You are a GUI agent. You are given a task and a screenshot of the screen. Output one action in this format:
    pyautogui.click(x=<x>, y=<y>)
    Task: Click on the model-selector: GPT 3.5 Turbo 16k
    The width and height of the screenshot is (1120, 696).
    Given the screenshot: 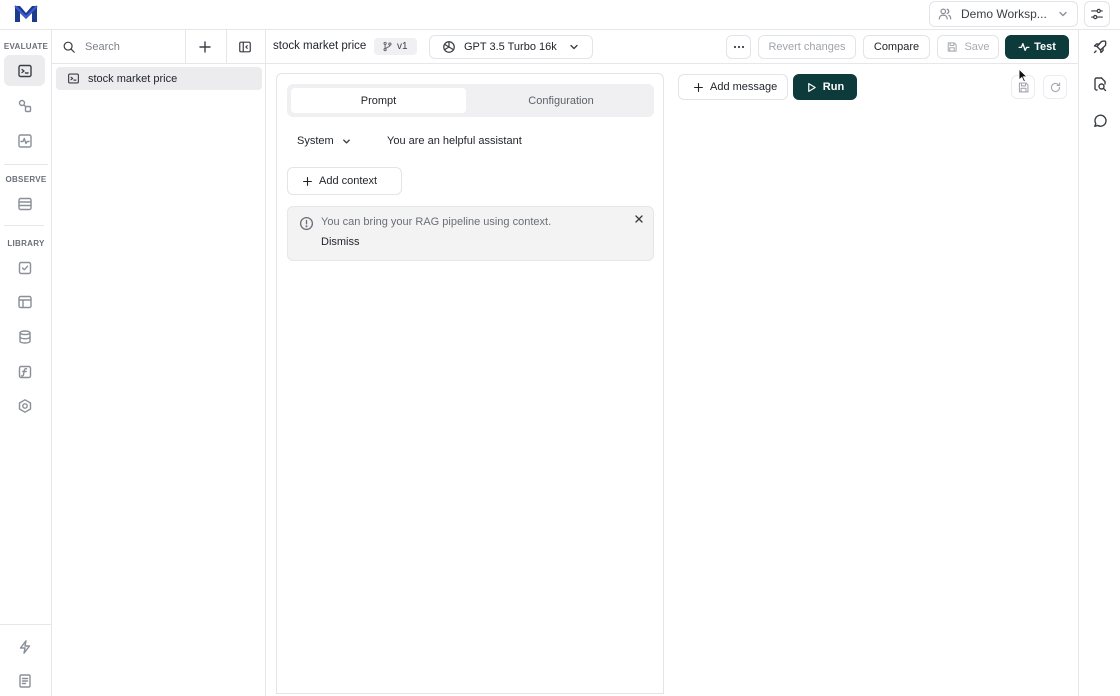 What is the action you would take?
    pyautogui.click(x=511, y=47)
    